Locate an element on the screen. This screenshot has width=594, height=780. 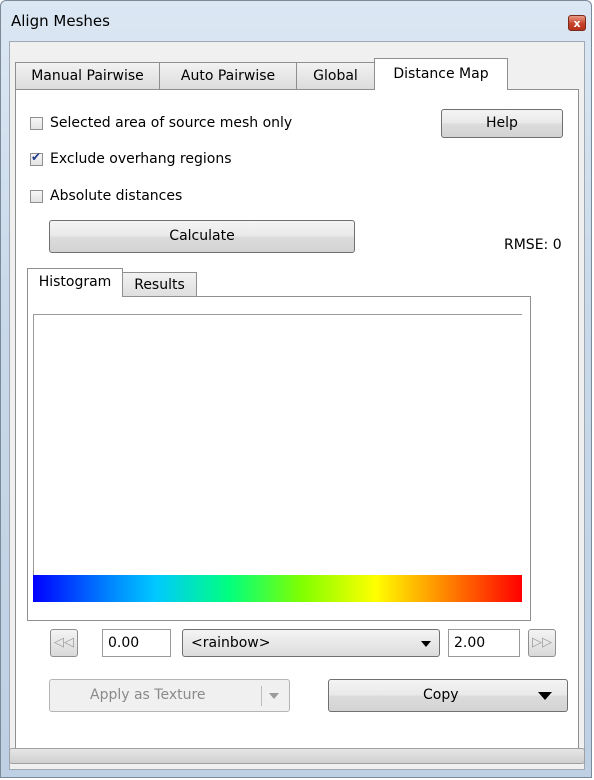
tab-label: Global is located at coordinates (335, 76).